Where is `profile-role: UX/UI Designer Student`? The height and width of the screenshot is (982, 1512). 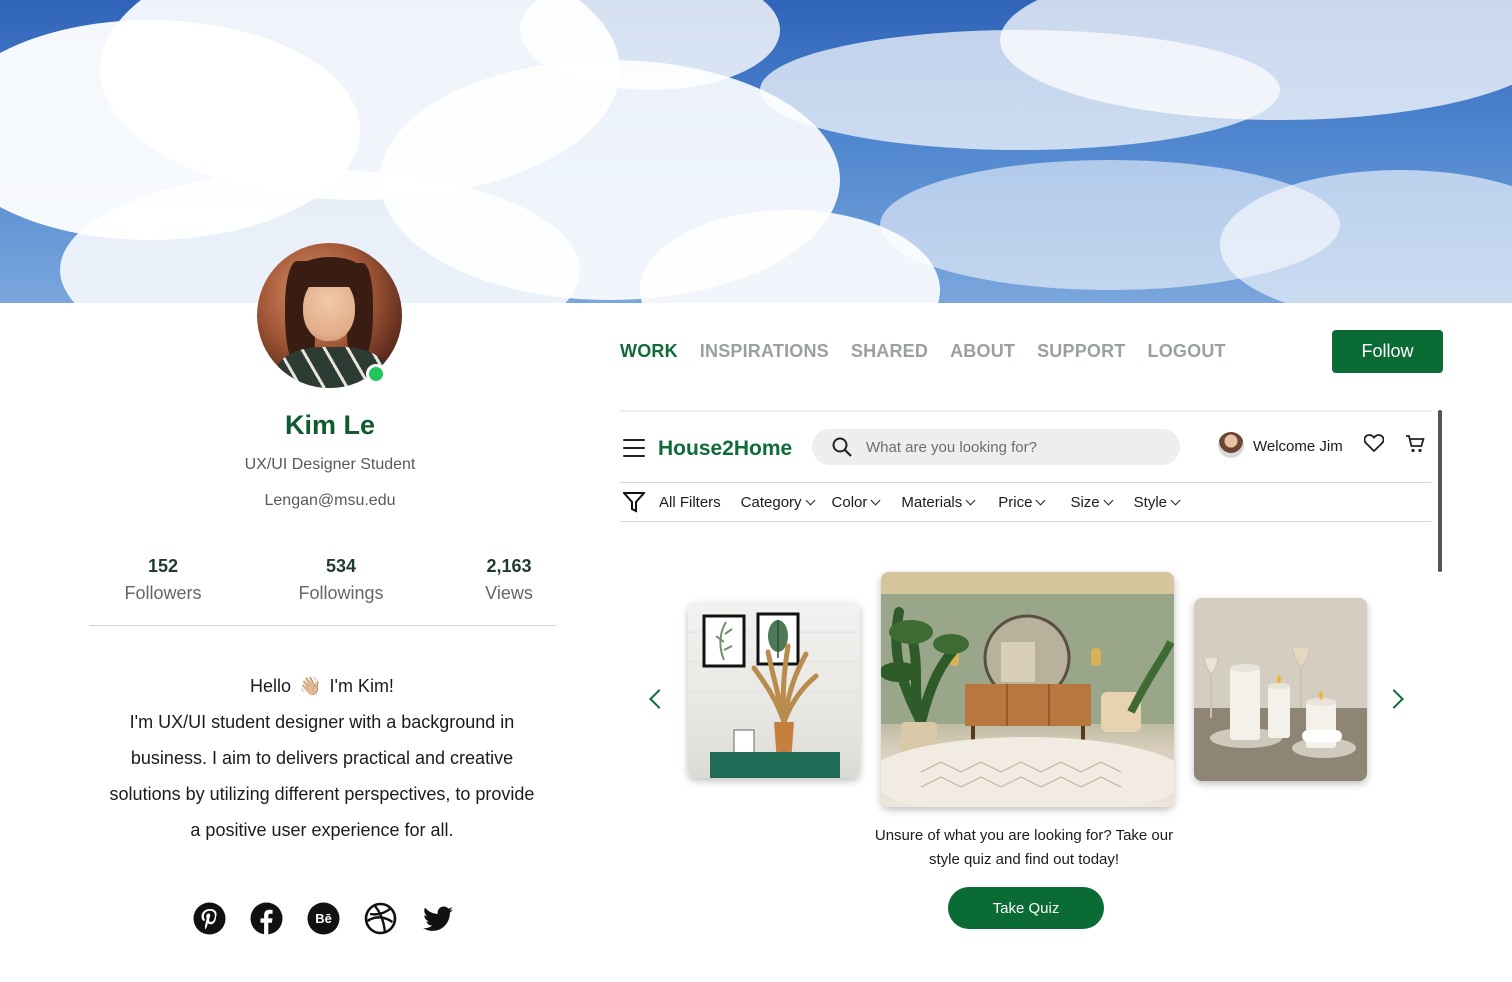
profile-role: UX/UI Designer Student is located at coordinates (330, 464).